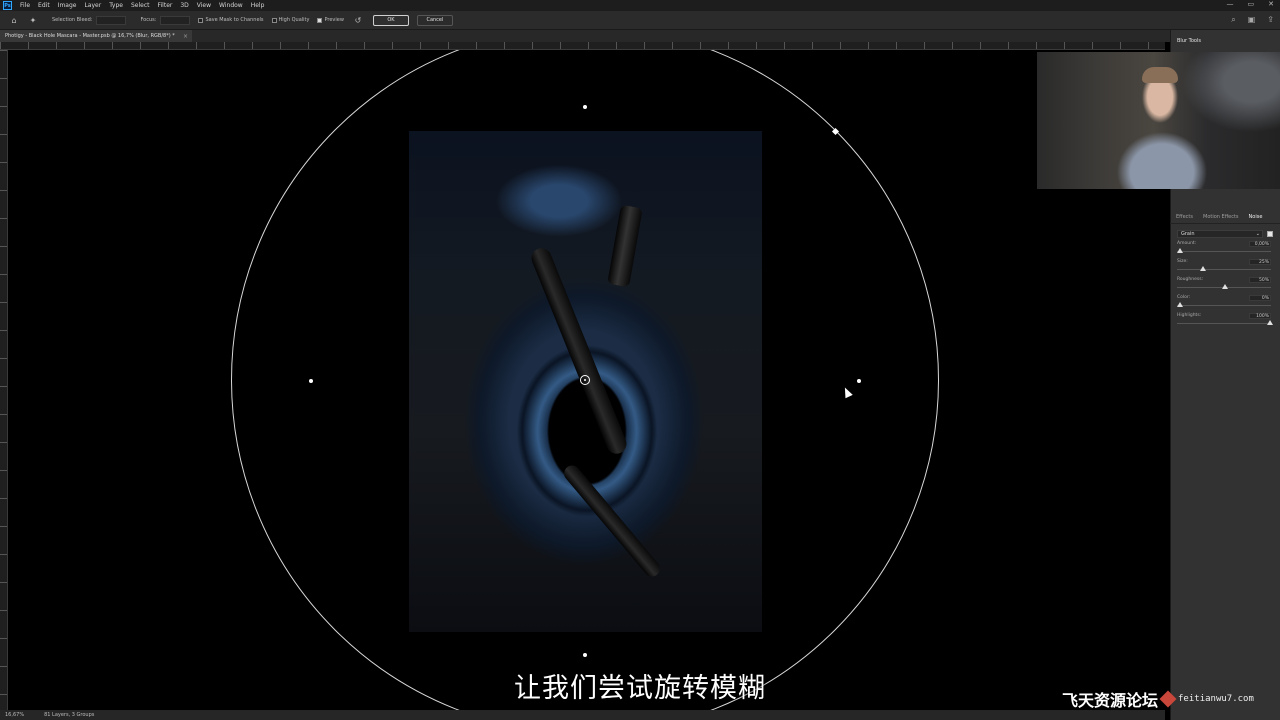 Image resolution: width=1280 pixels, height=720 pixels. Describe the element at coordinates (1225, 223) in the screenshot. I see `tab-divider` at that location.